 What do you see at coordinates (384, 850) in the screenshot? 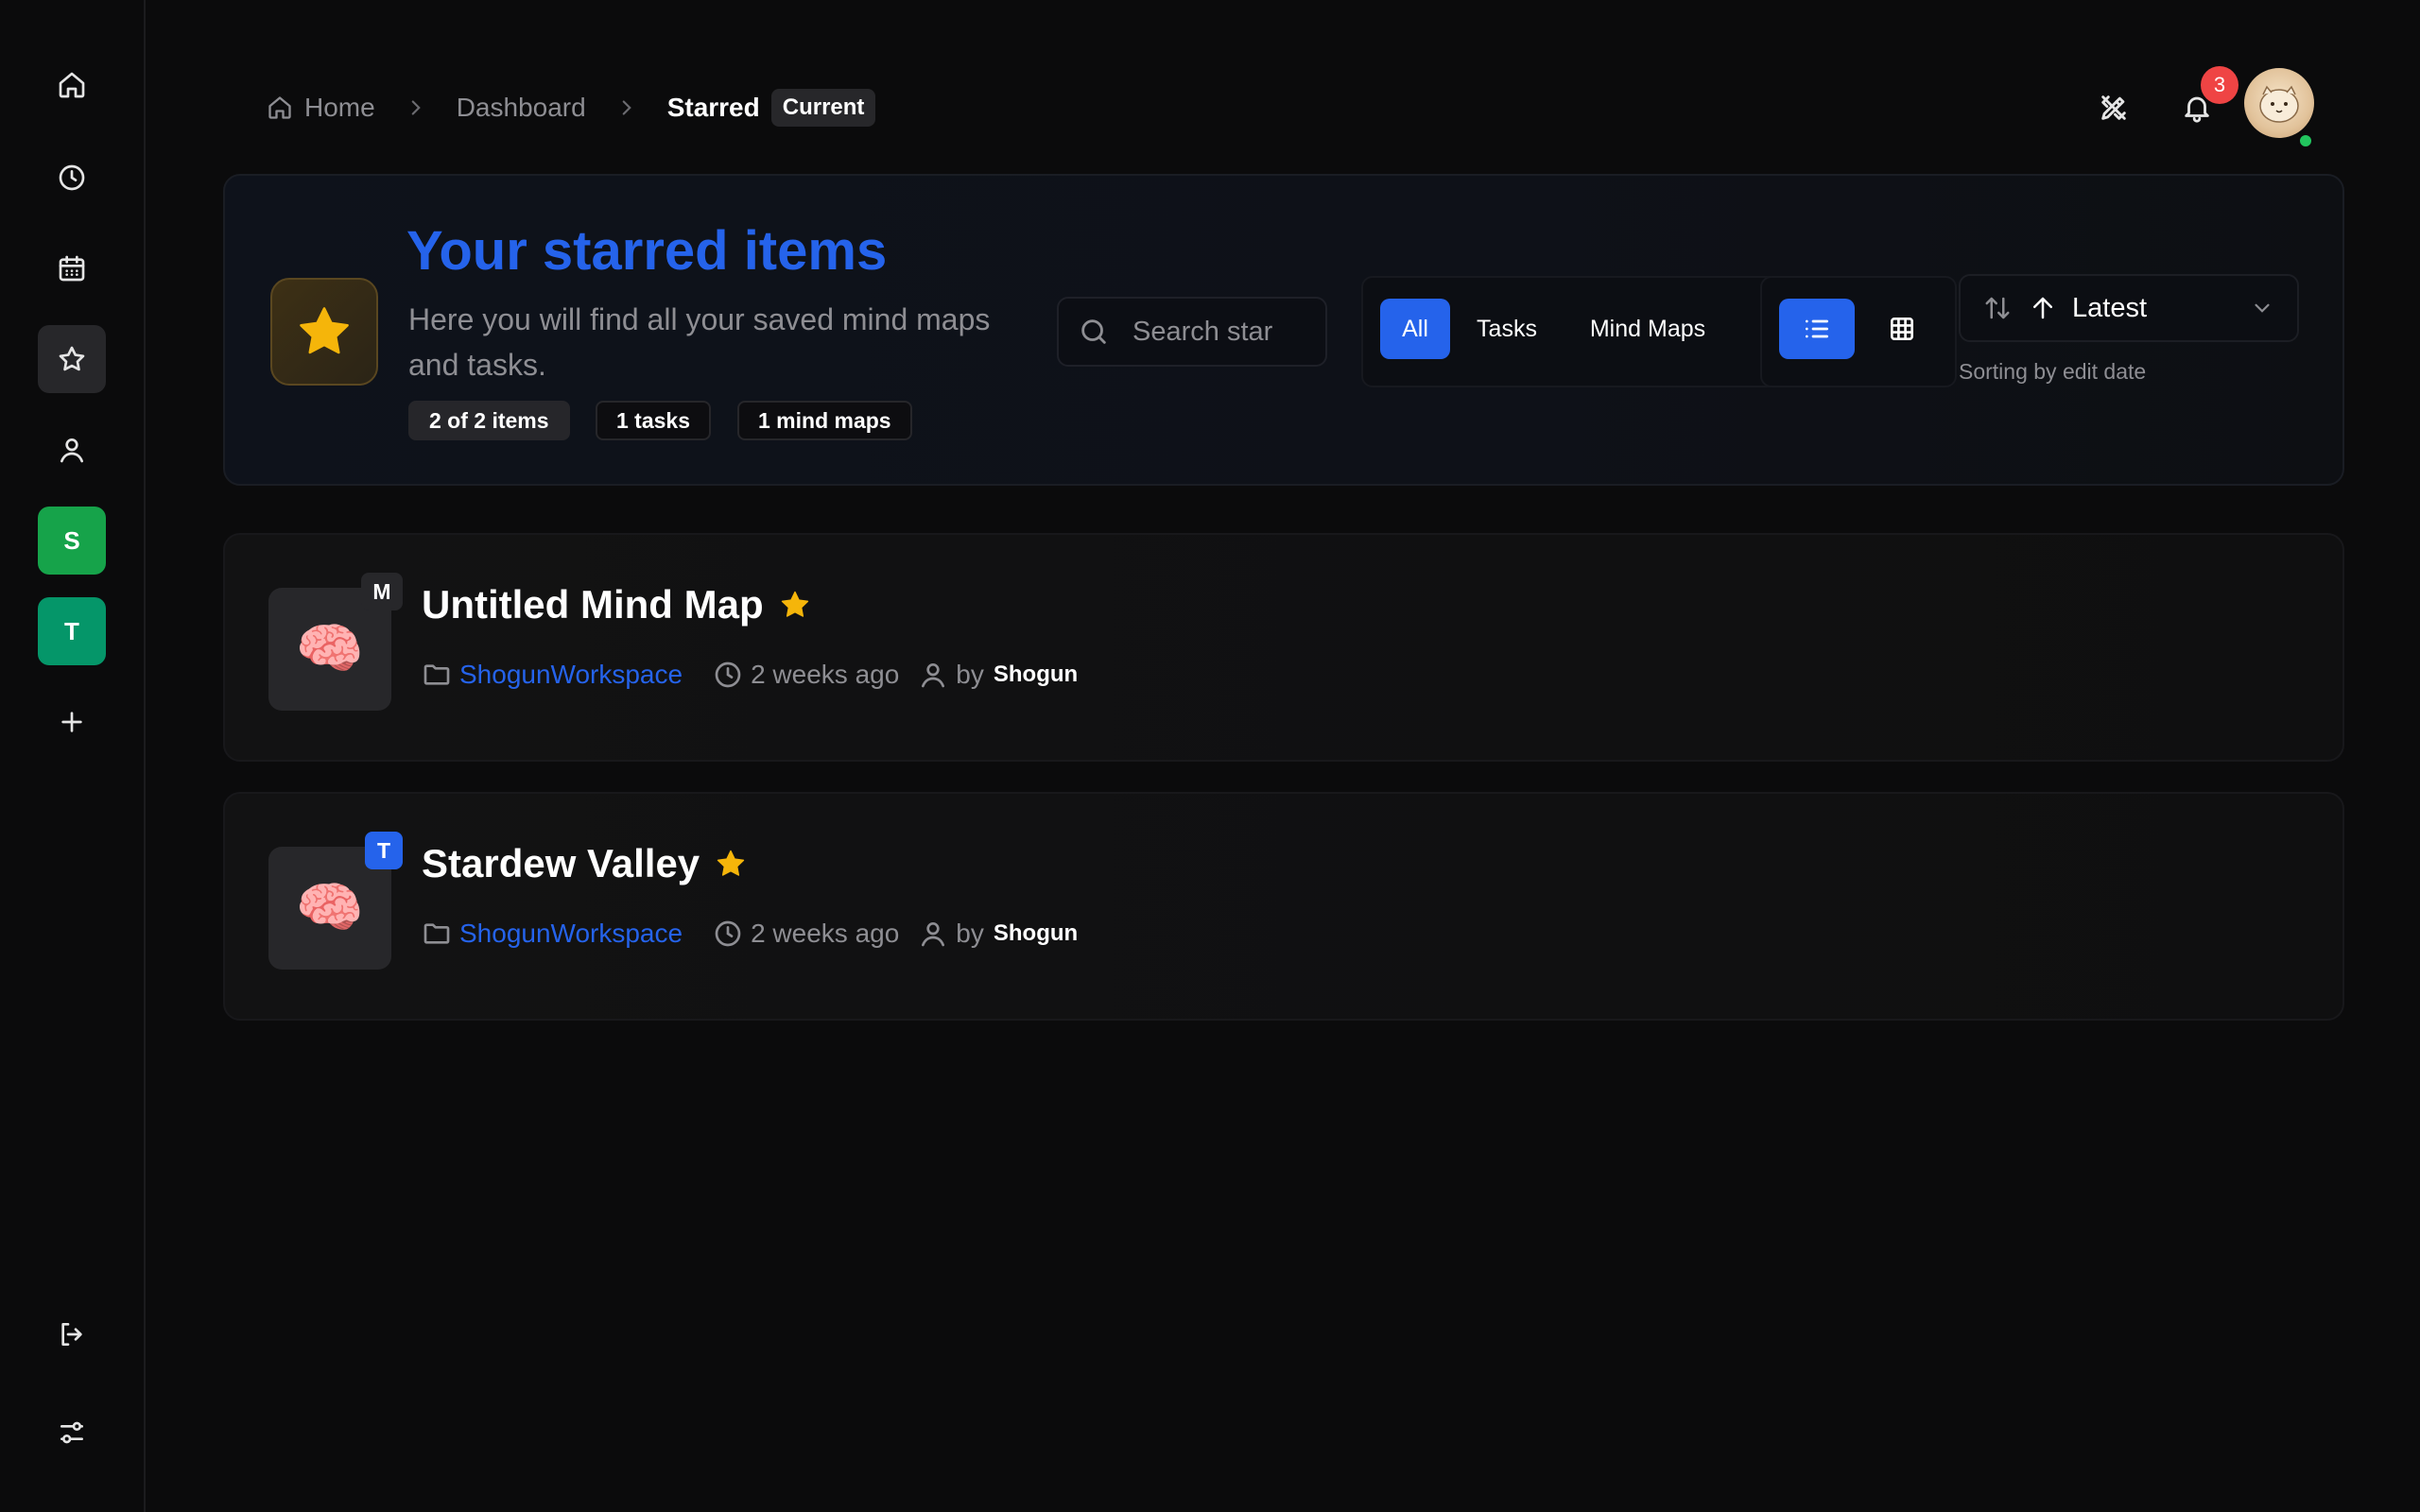
I see `item-type-badge: T` at bounding box center [384, 850].